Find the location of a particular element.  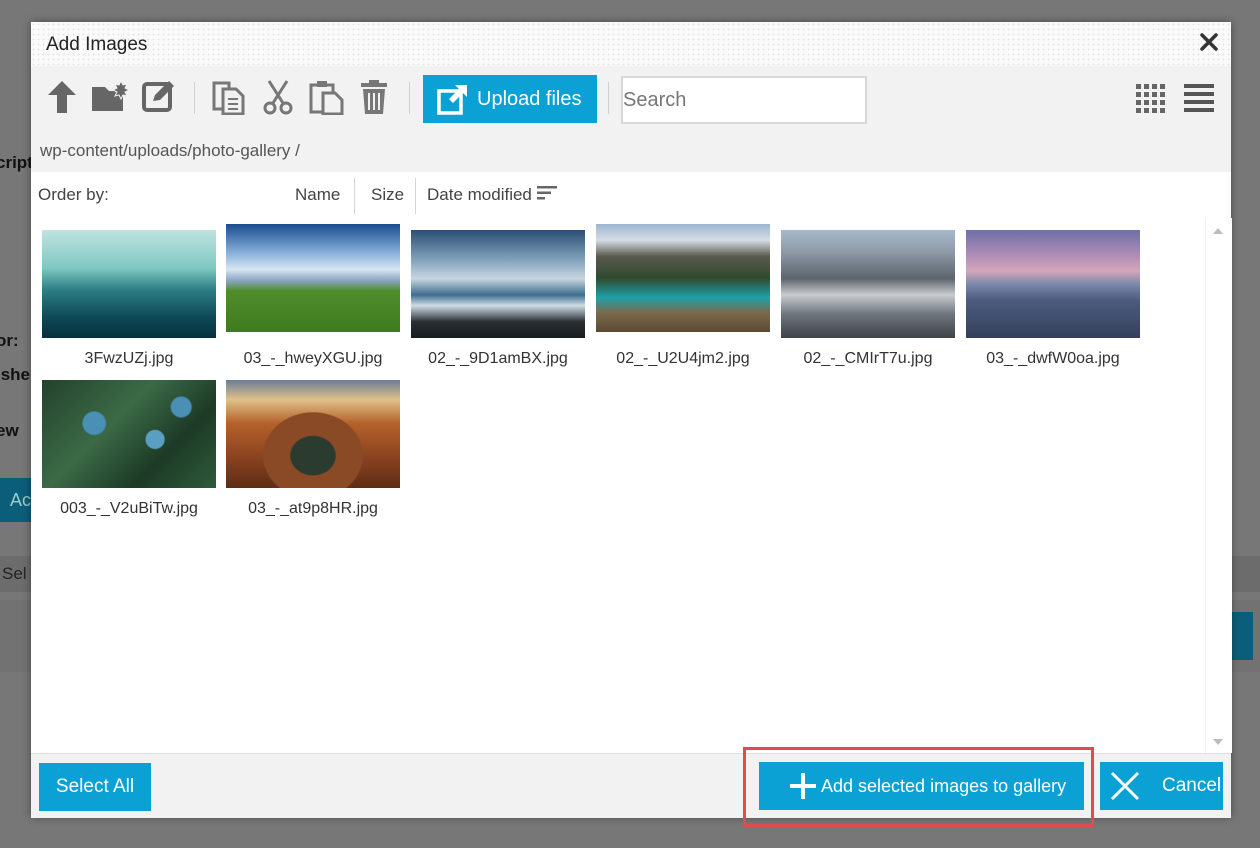

dialog-title: Add Images is located at coordinates (97, 44).